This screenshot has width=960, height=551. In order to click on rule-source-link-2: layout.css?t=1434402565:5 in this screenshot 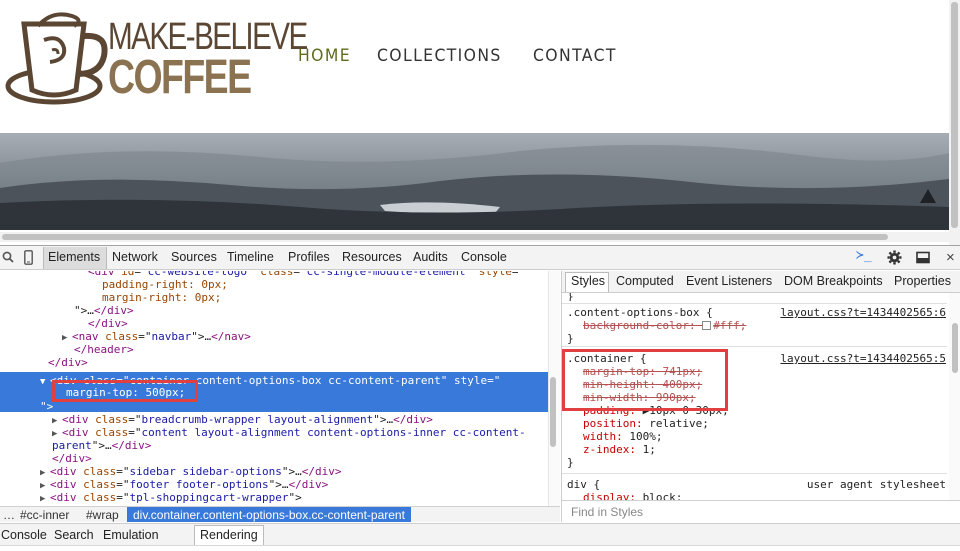, I will do `click(863, 358)`.